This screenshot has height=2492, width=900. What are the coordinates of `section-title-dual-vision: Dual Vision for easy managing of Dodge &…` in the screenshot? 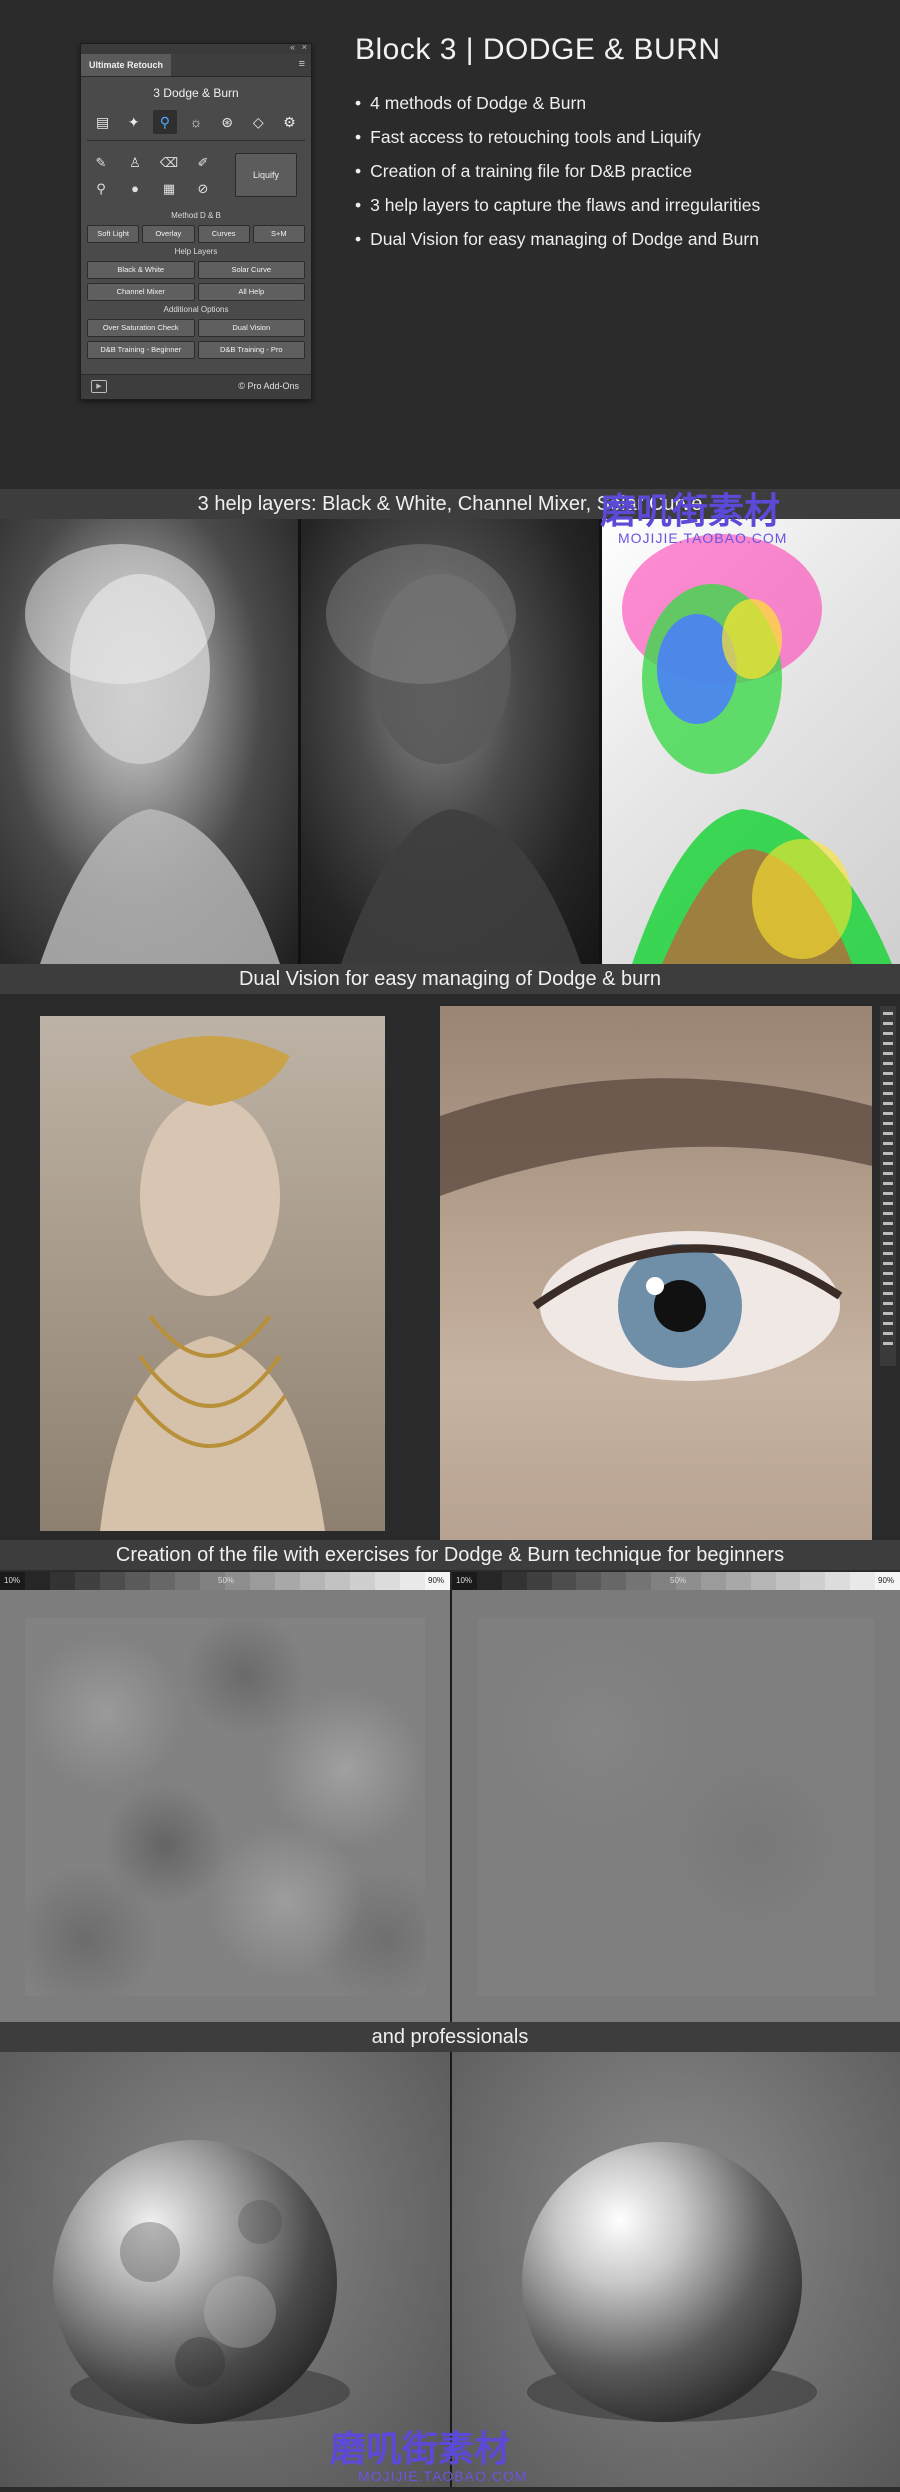 It's located at (450, 979).